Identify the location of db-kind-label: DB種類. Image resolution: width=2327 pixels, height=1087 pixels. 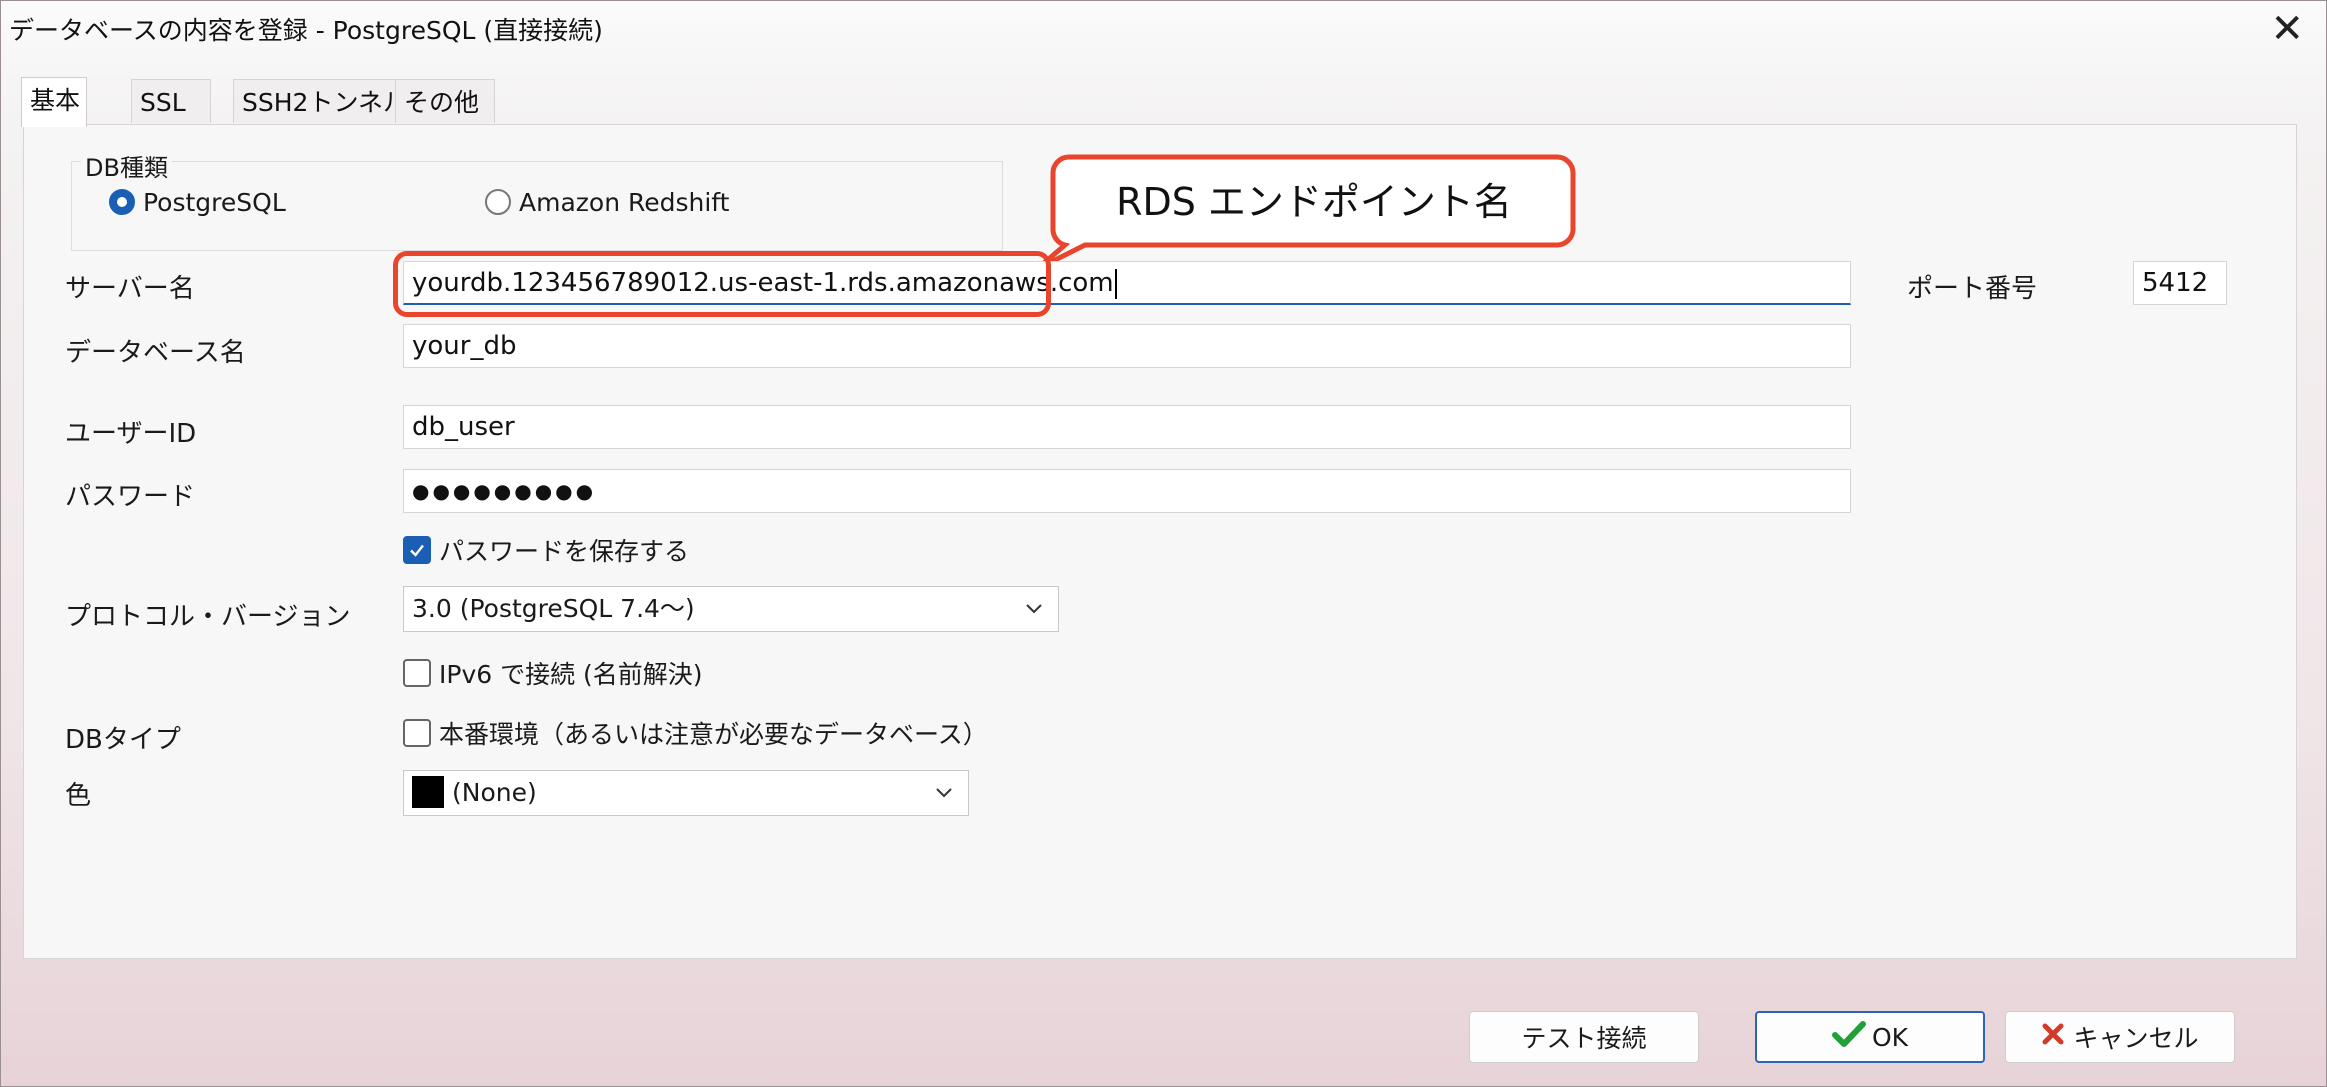
(126, 165).